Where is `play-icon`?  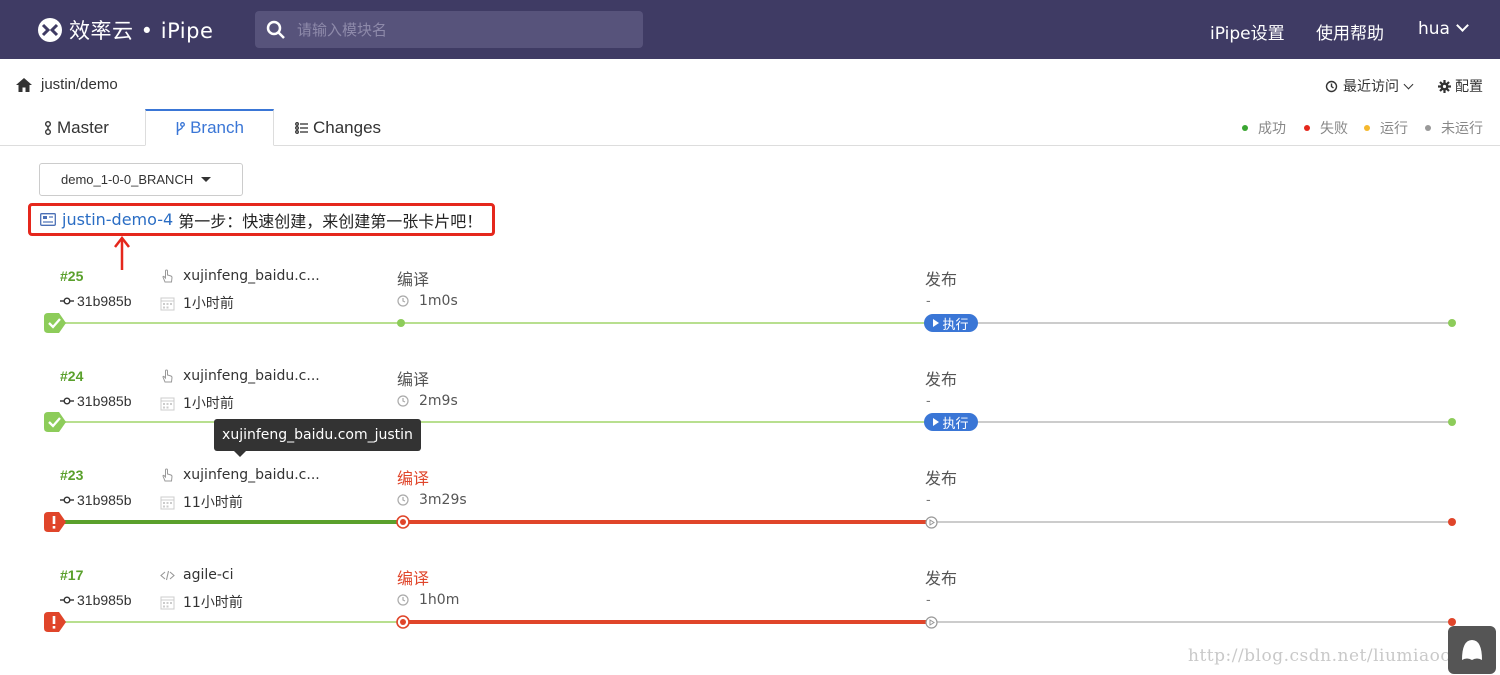
play-icon is located at coordinates (936, 422).